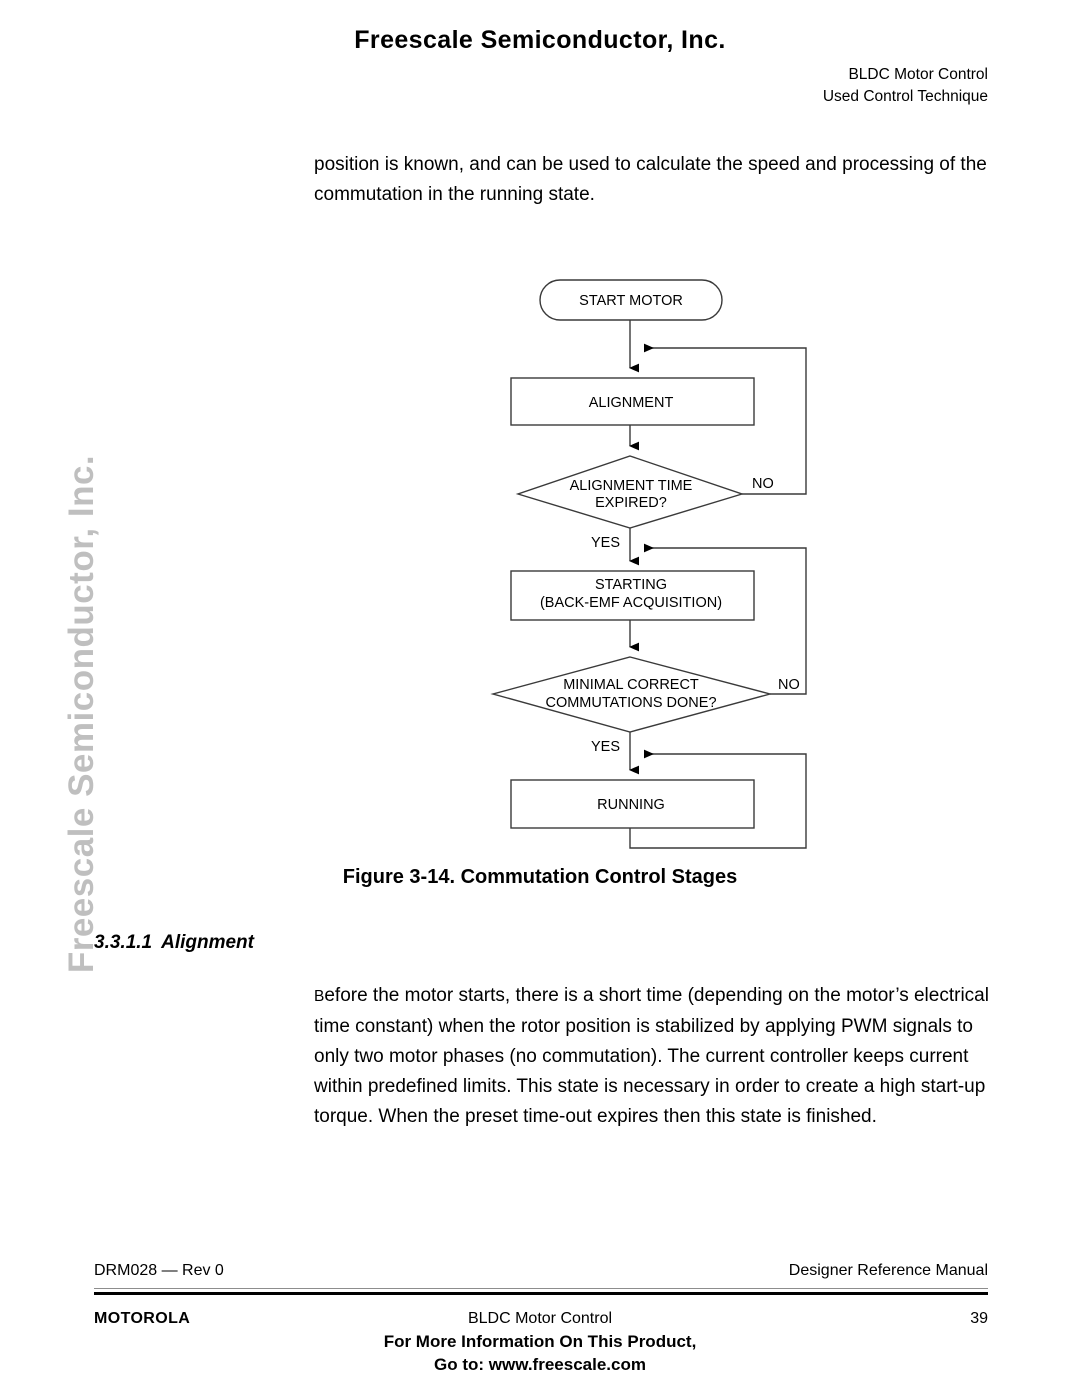  I want to click on section-heading: 3.3.1.1 Alignment, so click(174, 943).